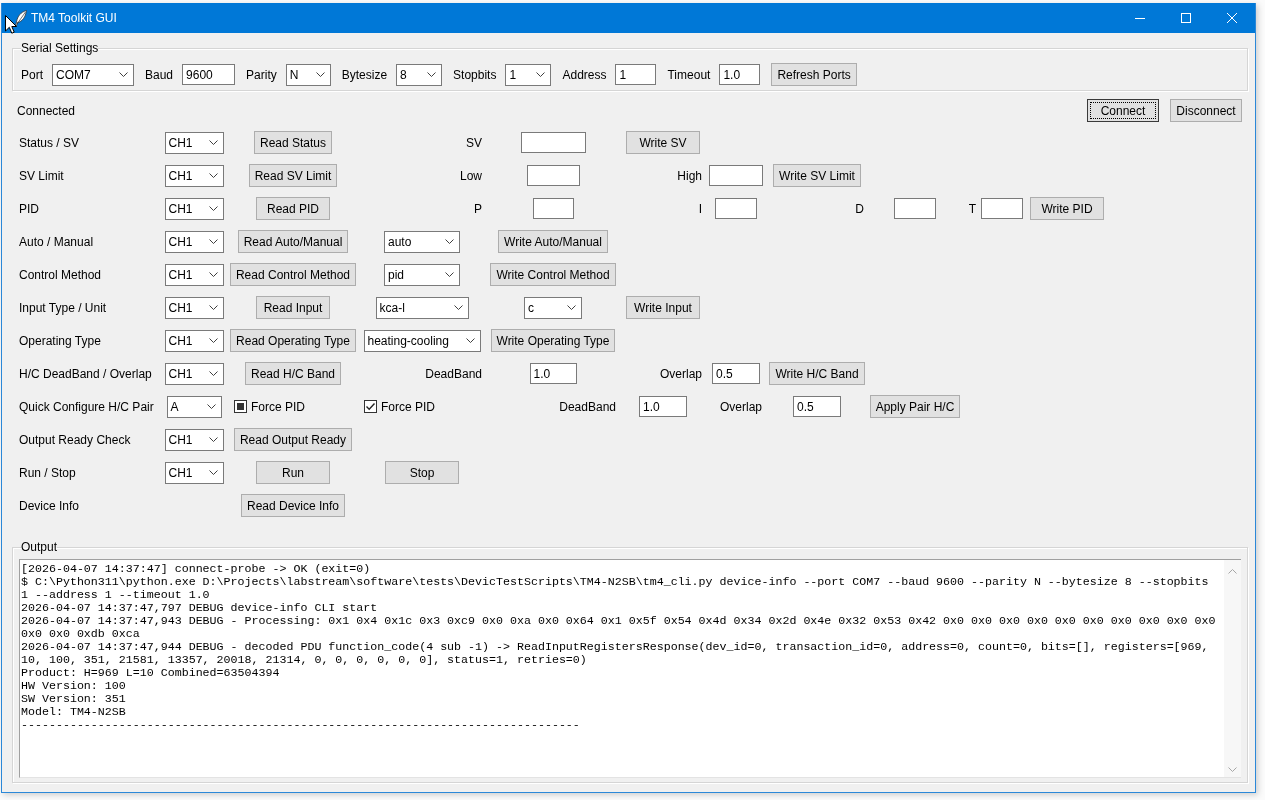 Image resolution: width=1265 pixels, height=800 pixels. What do you see at coordinates (293, 274) in the screenshot?
I see `action-button: Read Control Method` at bounding box center [293, 274].